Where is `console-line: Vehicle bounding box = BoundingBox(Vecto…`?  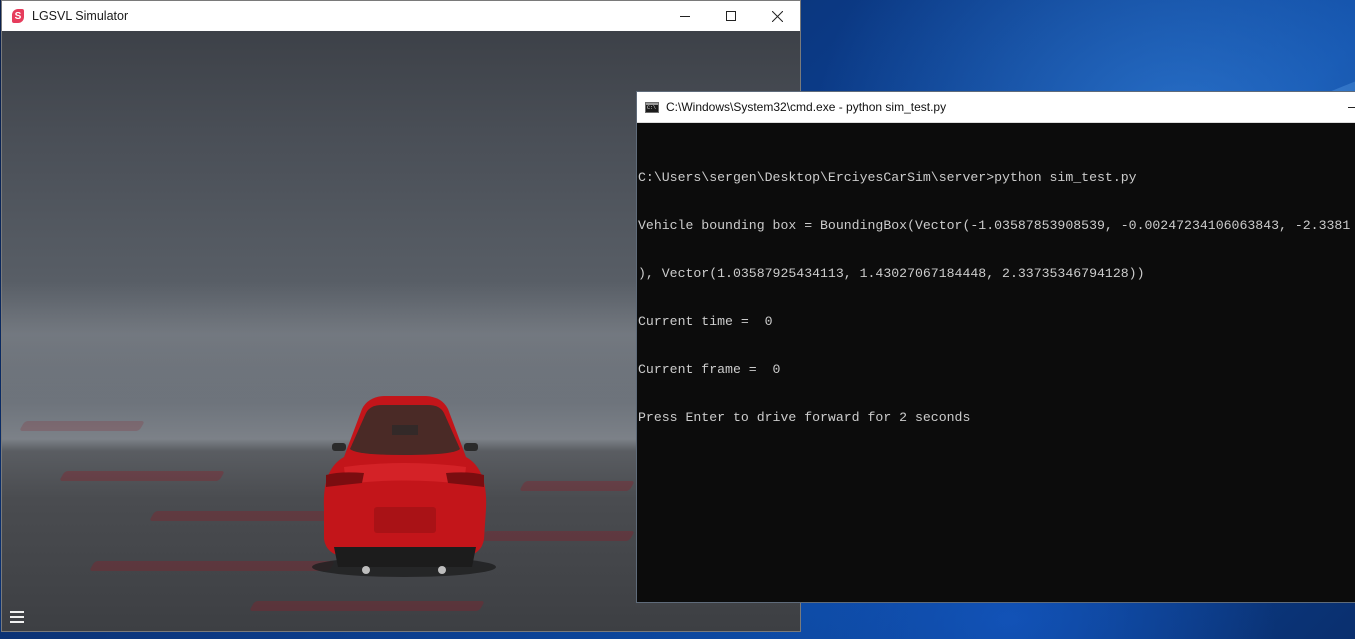 console-line: Vehicle bounding box = BoundingBox(Vecto… is located at coordinates (994, 225).